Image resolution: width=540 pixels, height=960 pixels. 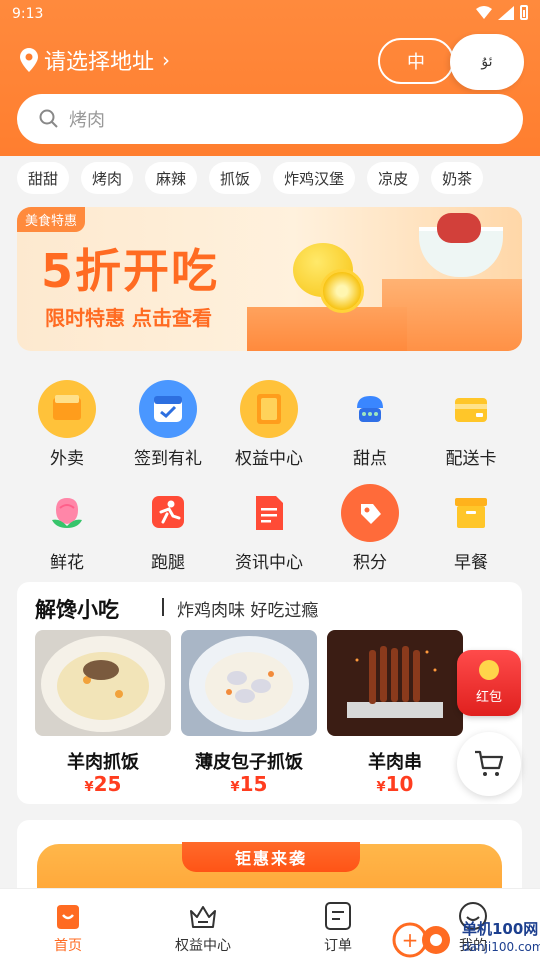 I want to click on points-tag-icon, so click(x=370, y=513).